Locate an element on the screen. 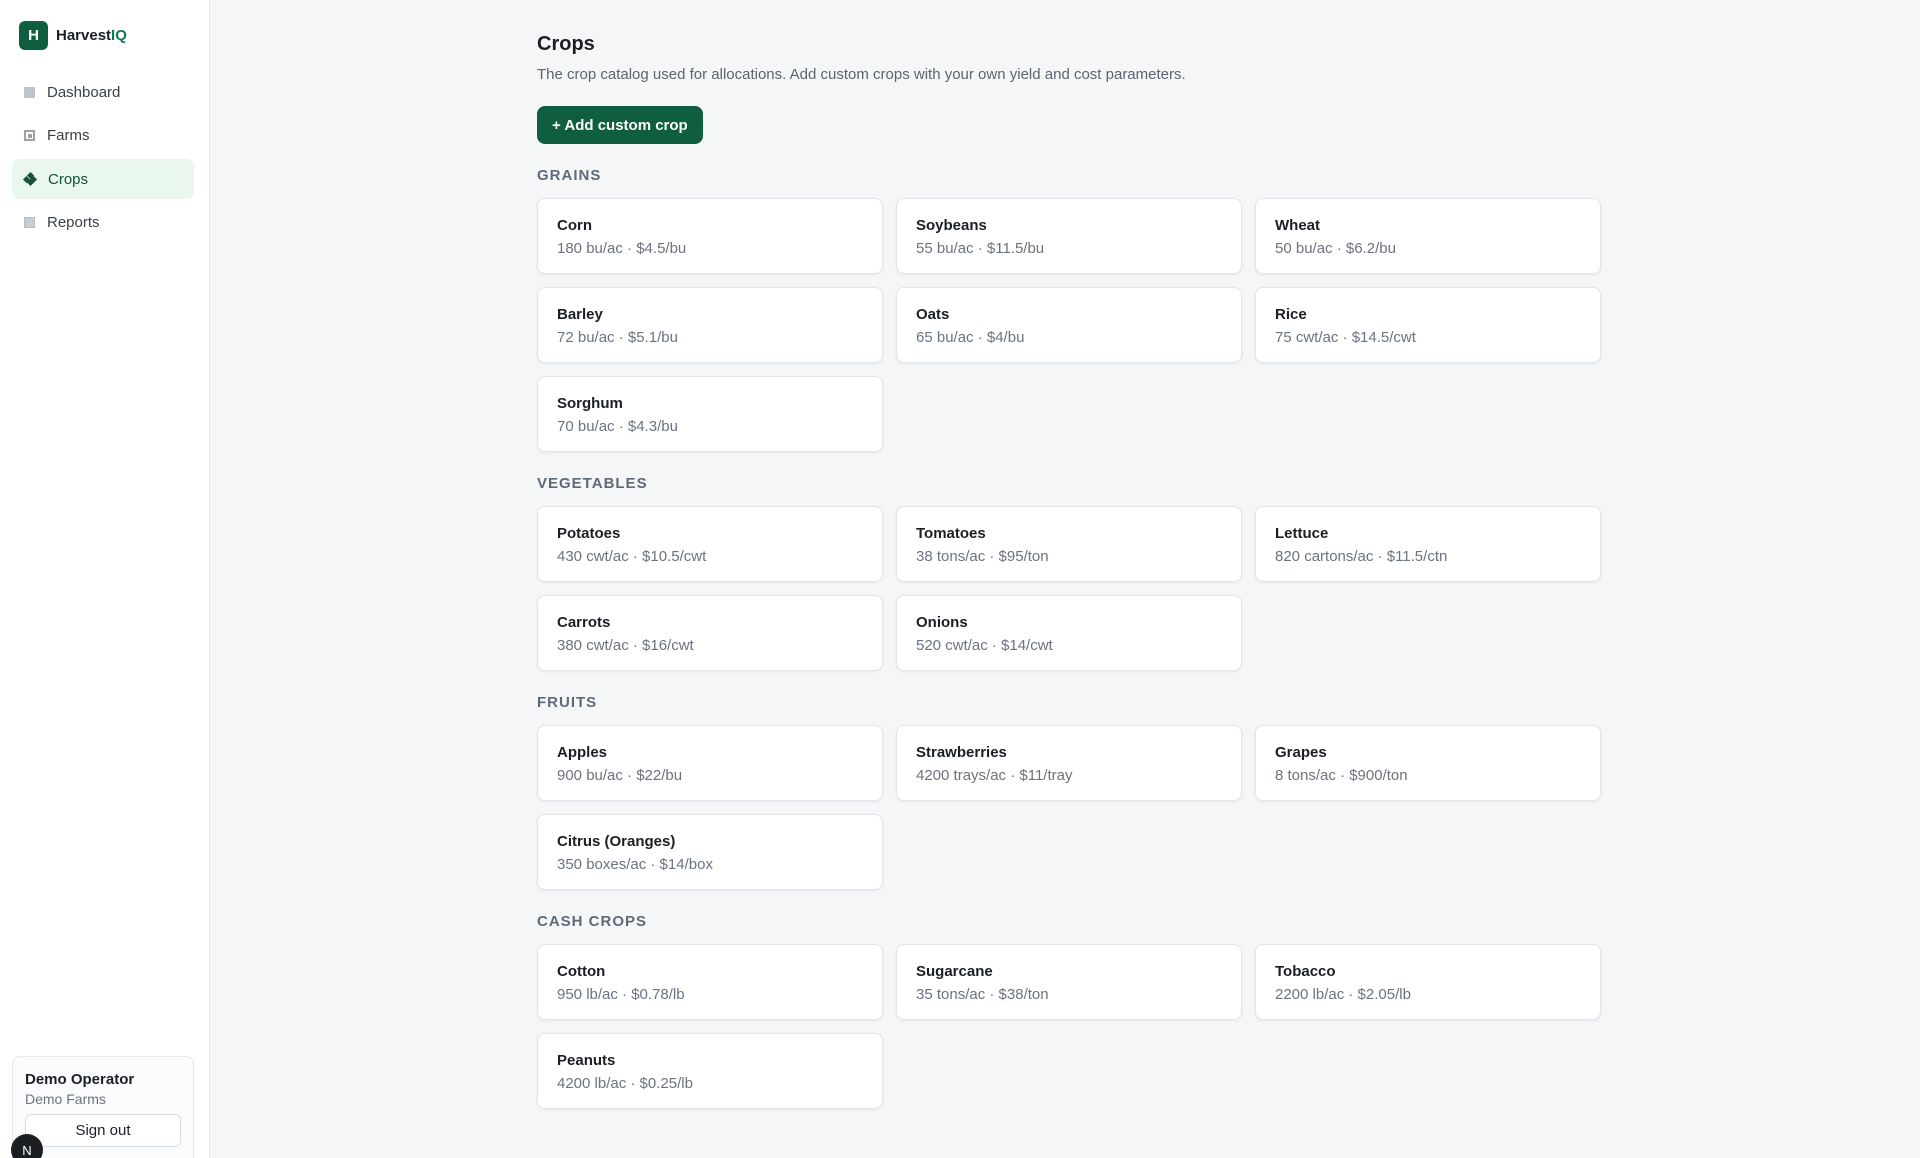 This screenshot has width=1920, height=1158. crop-name: Tomatoes is located at coordinates (951, 533).